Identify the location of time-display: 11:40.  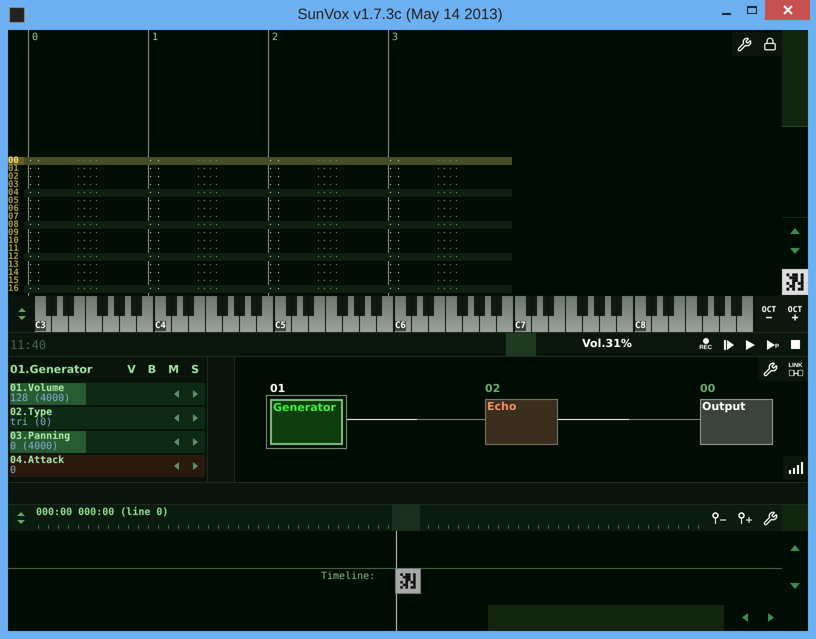
(28, 345).